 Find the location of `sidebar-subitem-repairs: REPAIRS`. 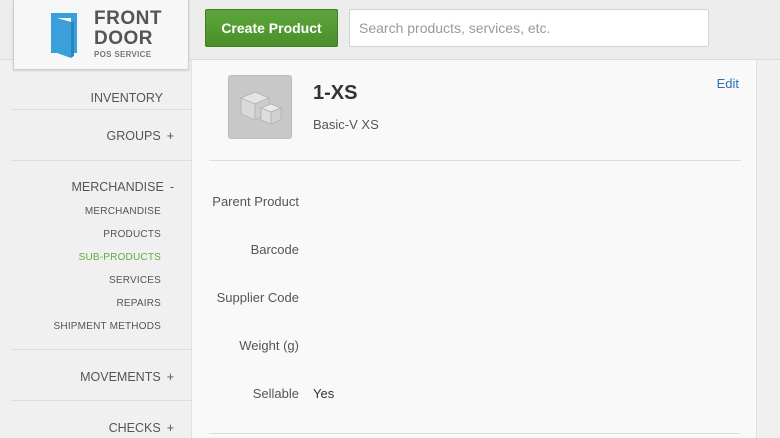

sidebar-subitem-repairs: REPAIRS is located at coordinates (138, 303).